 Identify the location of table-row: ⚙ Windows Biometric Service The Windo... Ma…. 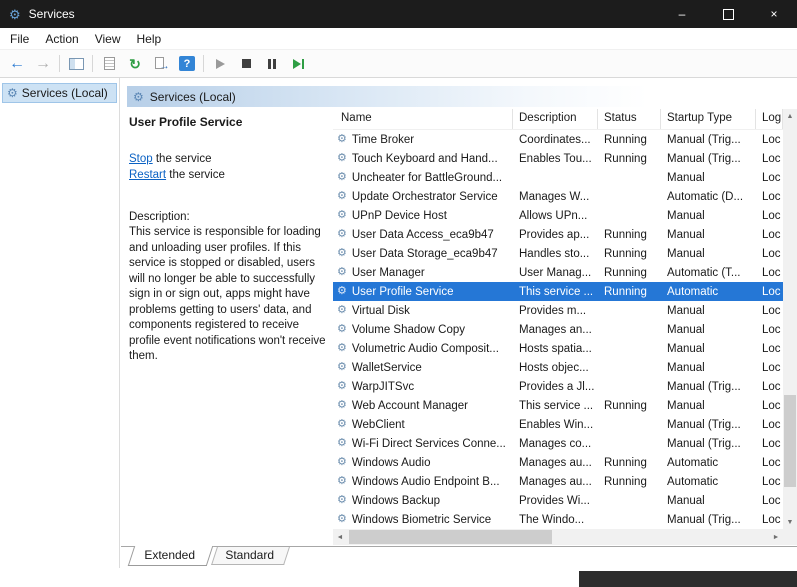
(558, 519).